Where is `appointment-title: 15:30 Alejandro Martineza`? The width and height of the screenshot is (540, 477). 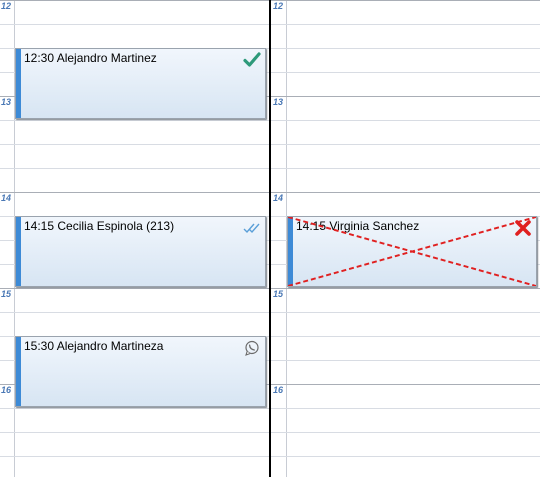
appointment-title: 15:30 Alejandro Martineza is located at coordinates (94, 346).